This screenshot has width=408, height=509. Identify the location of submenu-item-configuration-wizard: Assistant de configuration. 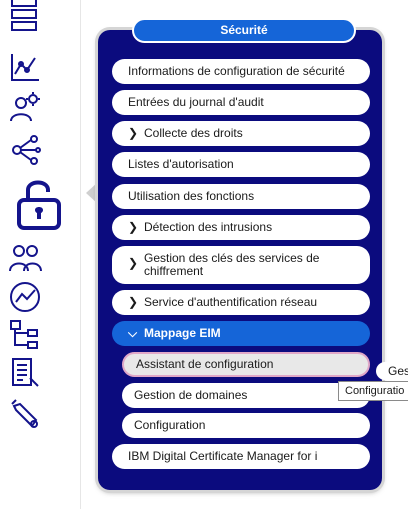
(246, 364).